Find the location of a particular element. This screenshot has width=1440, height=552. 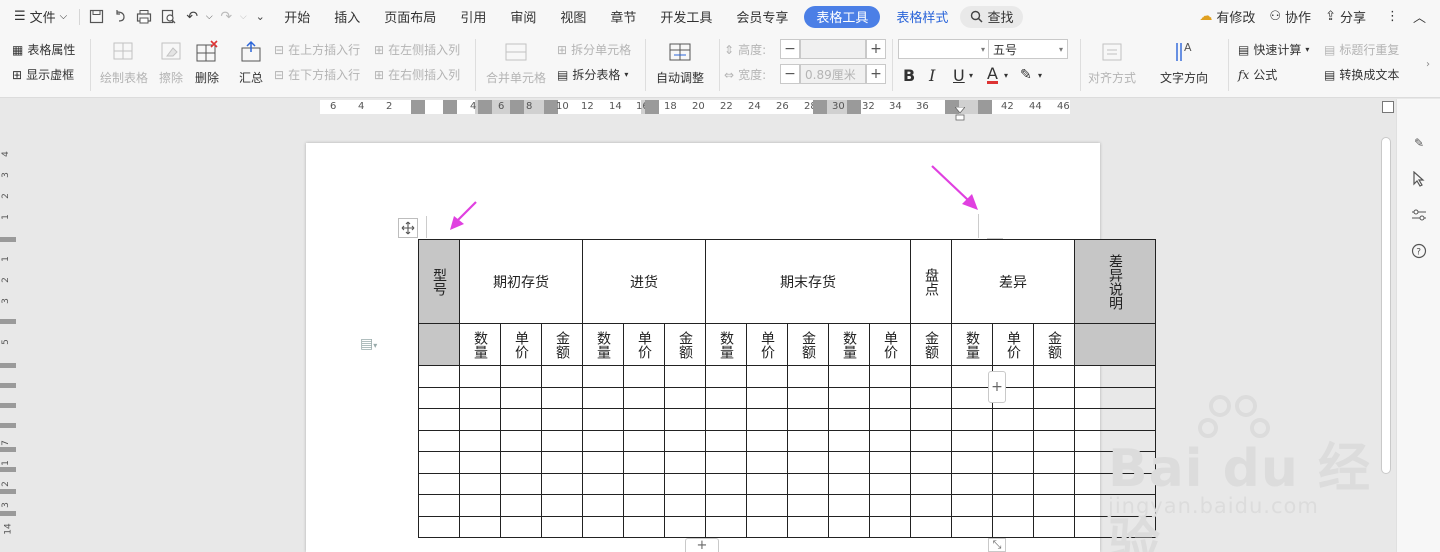

bold-button: B is located at coordinates (909, 75).